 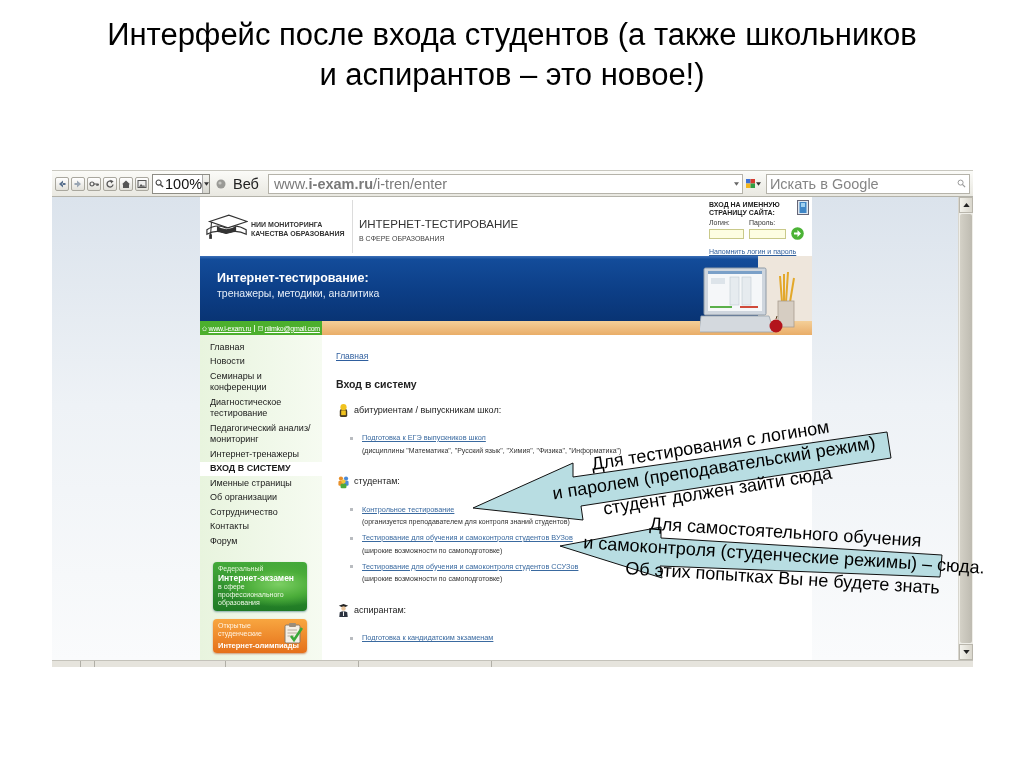 I want to click on arrow-right-icon, so click(x=797, y=233).